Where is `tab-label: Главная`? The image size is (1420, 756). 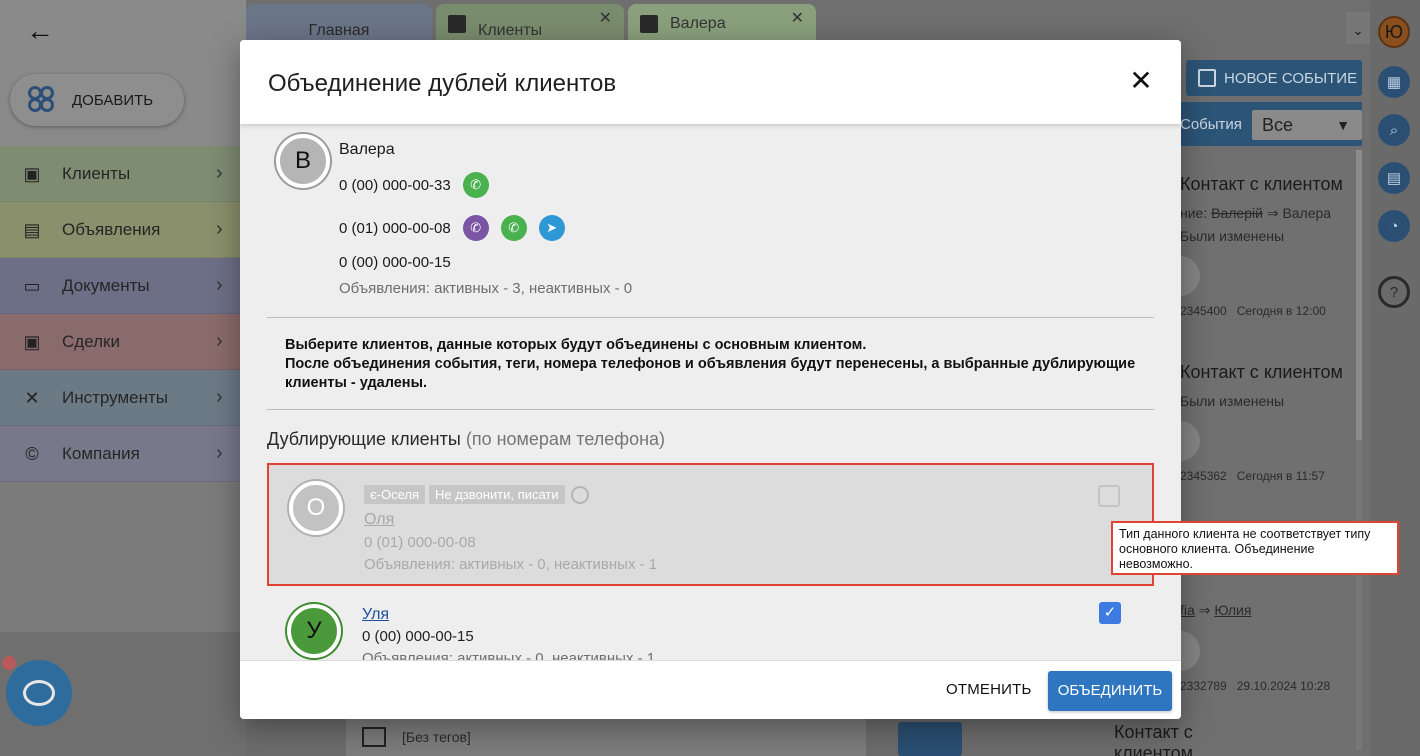
tab-label: Главная is located at coordinates (339, 30).